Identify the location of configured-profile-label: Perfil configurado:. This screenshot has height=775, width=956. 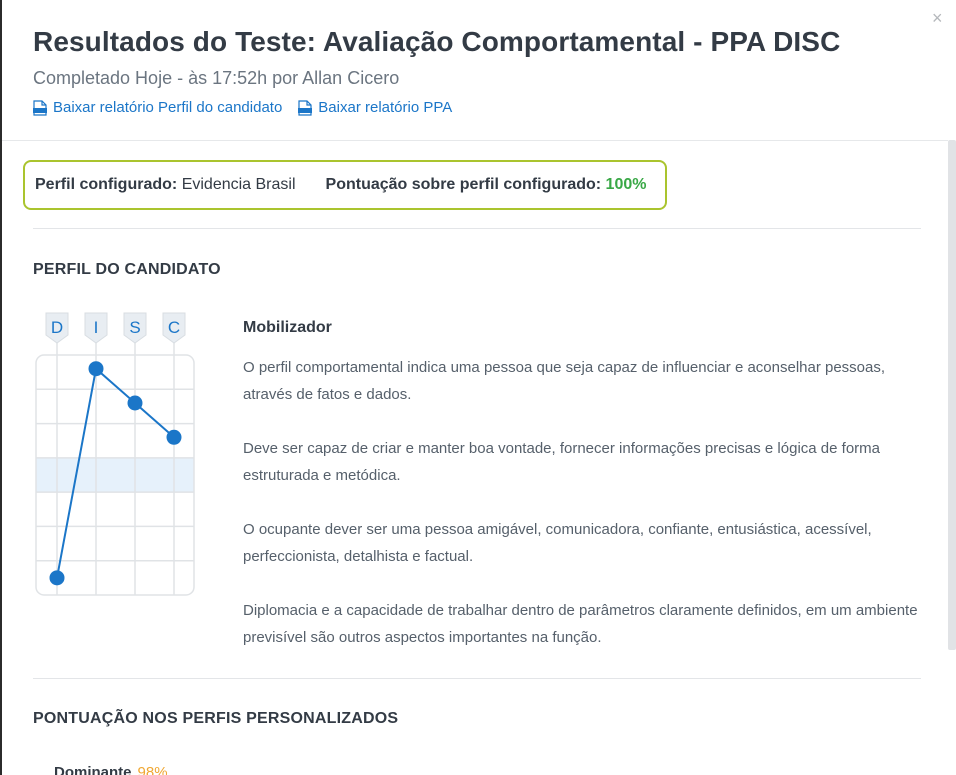
(106, 184).